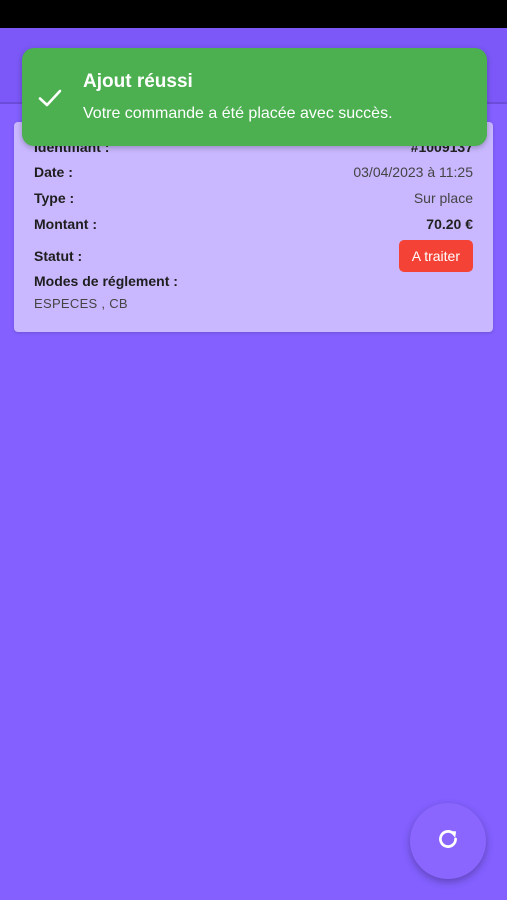 The width and height of the screenshot is (507, 900). Describe the element at coordinates (54, 198) in the screenshot. I see `type-label: Type :` at that location.